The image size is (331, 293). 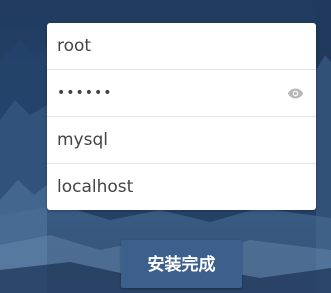 I want to click on host-input, so click(x=181, y=187).